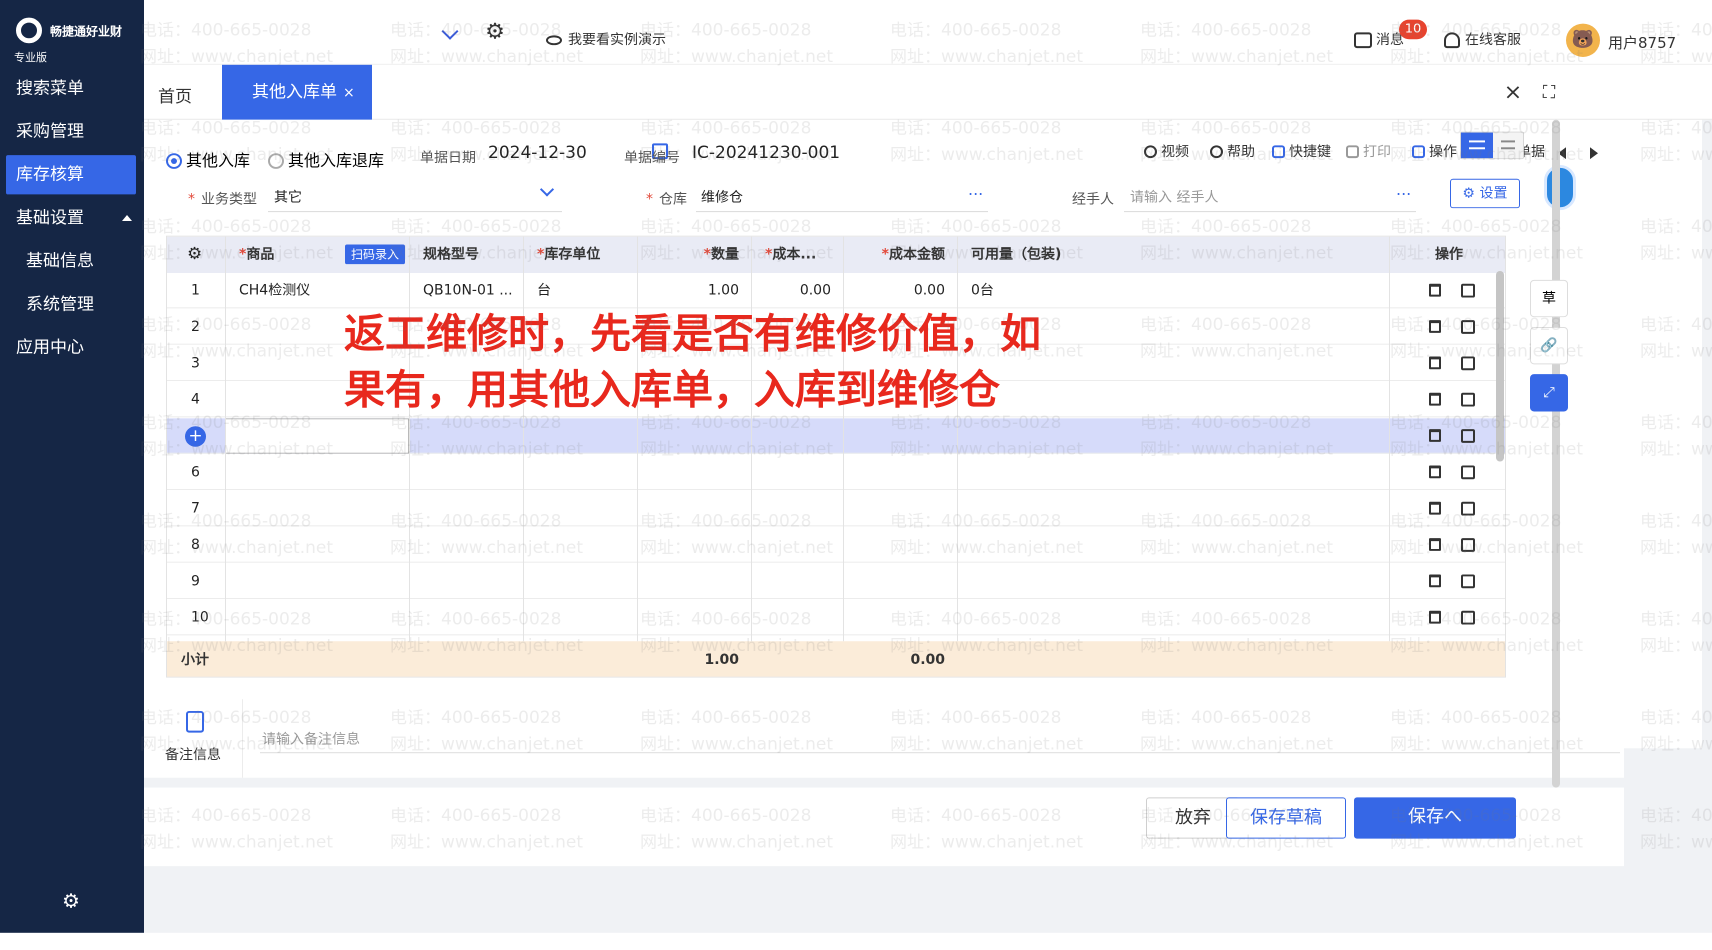 The image size is (1712, 950). I want to click on page-scrollbar, so click(1556, 453).